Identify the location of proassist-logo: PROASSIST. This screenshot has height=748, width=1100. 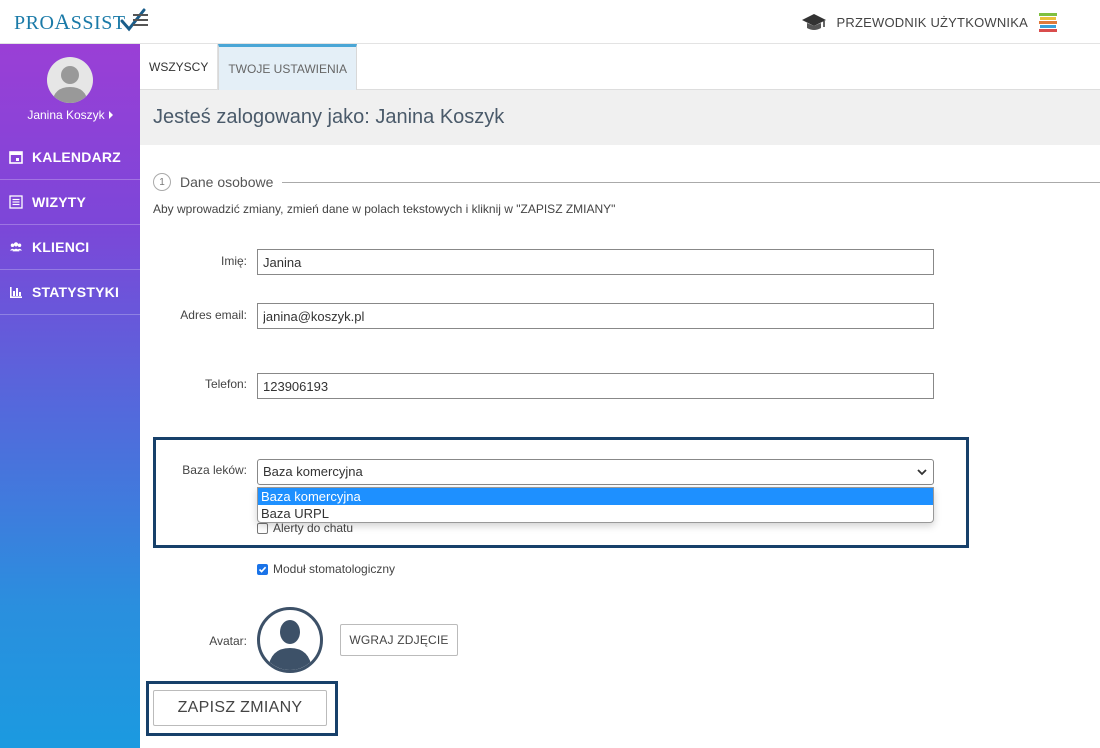
(80, 22).